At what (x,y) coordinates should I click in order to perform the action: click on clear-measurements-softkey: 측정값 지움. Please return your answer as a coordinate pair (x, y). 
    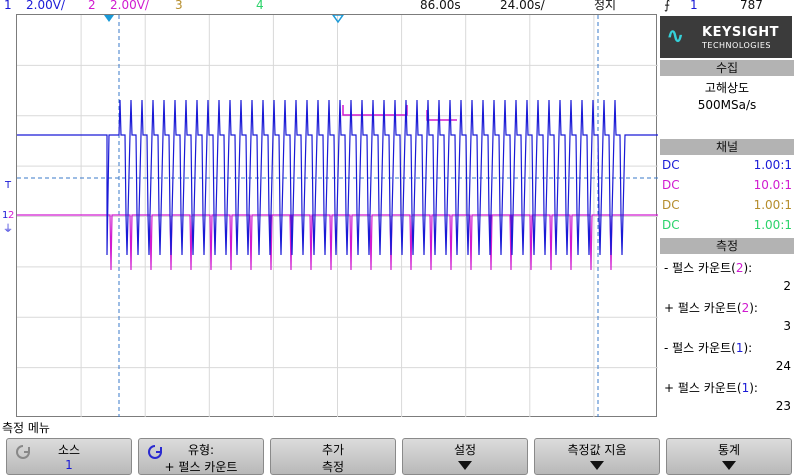
    Looking at the image, I should click on (597, 456).